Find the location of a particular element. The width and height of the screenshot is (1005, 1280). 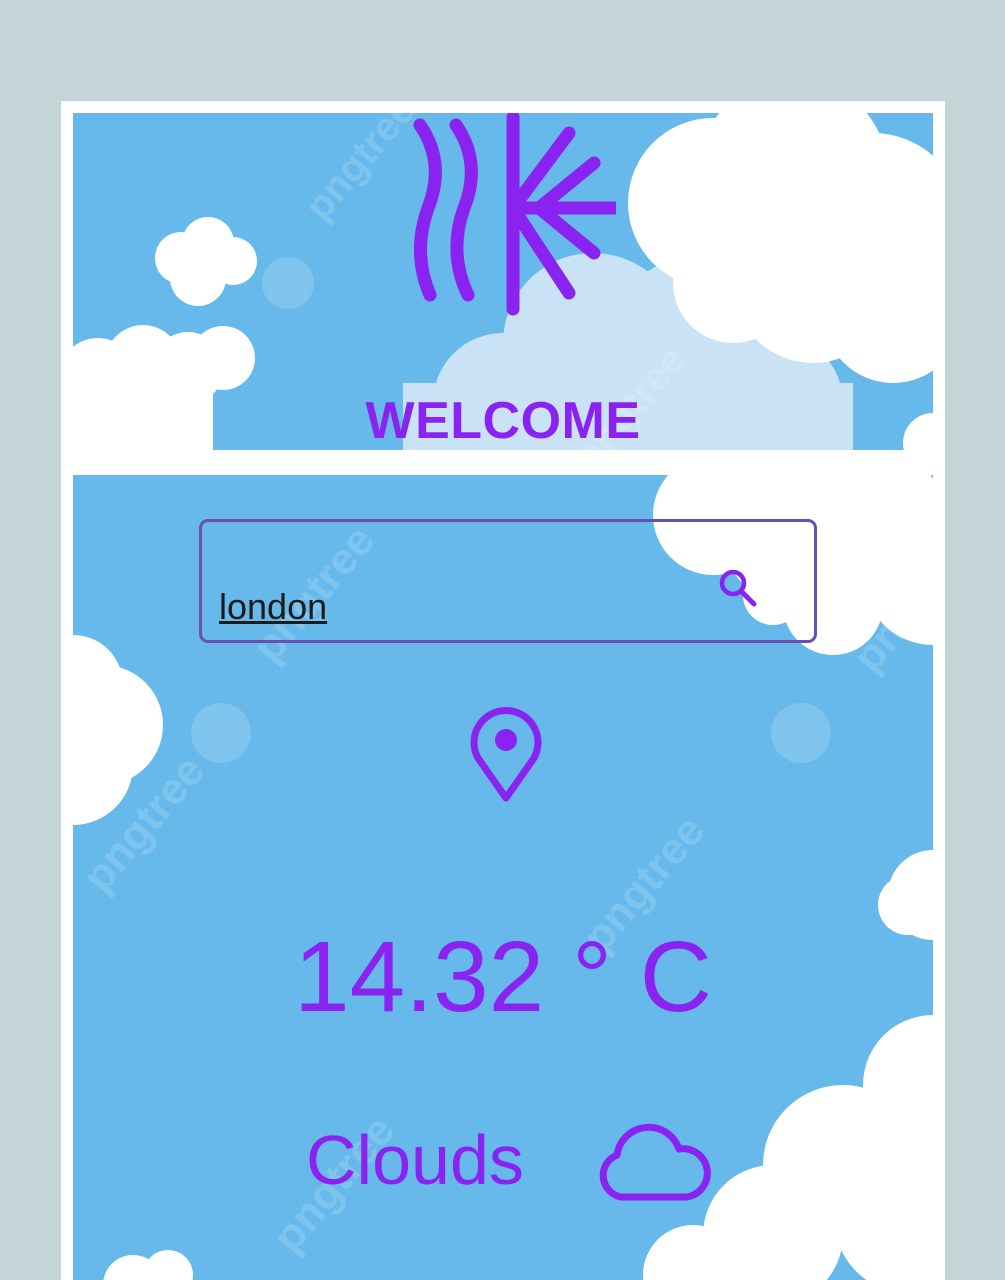

search-input: london is located at coordinates (273, 607).